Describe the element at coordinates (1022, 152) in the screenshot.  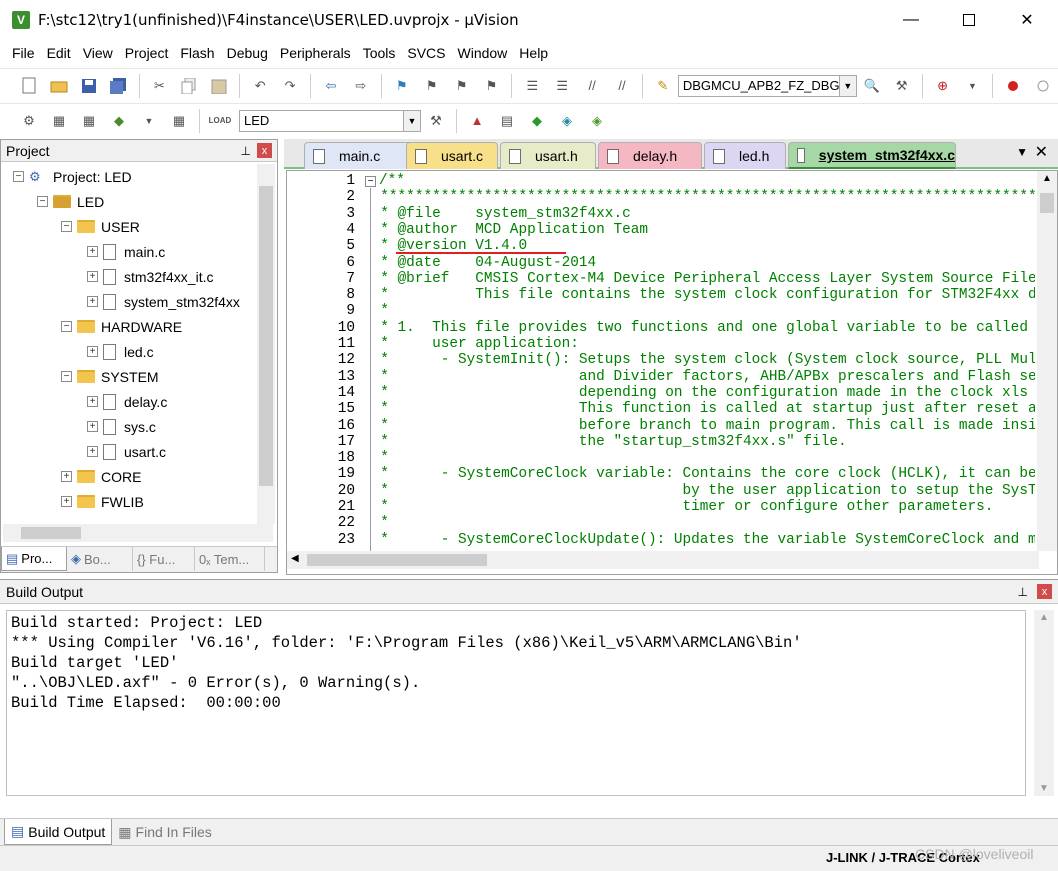
I see `tab-list-dropdown-icon: ▼` at that location.